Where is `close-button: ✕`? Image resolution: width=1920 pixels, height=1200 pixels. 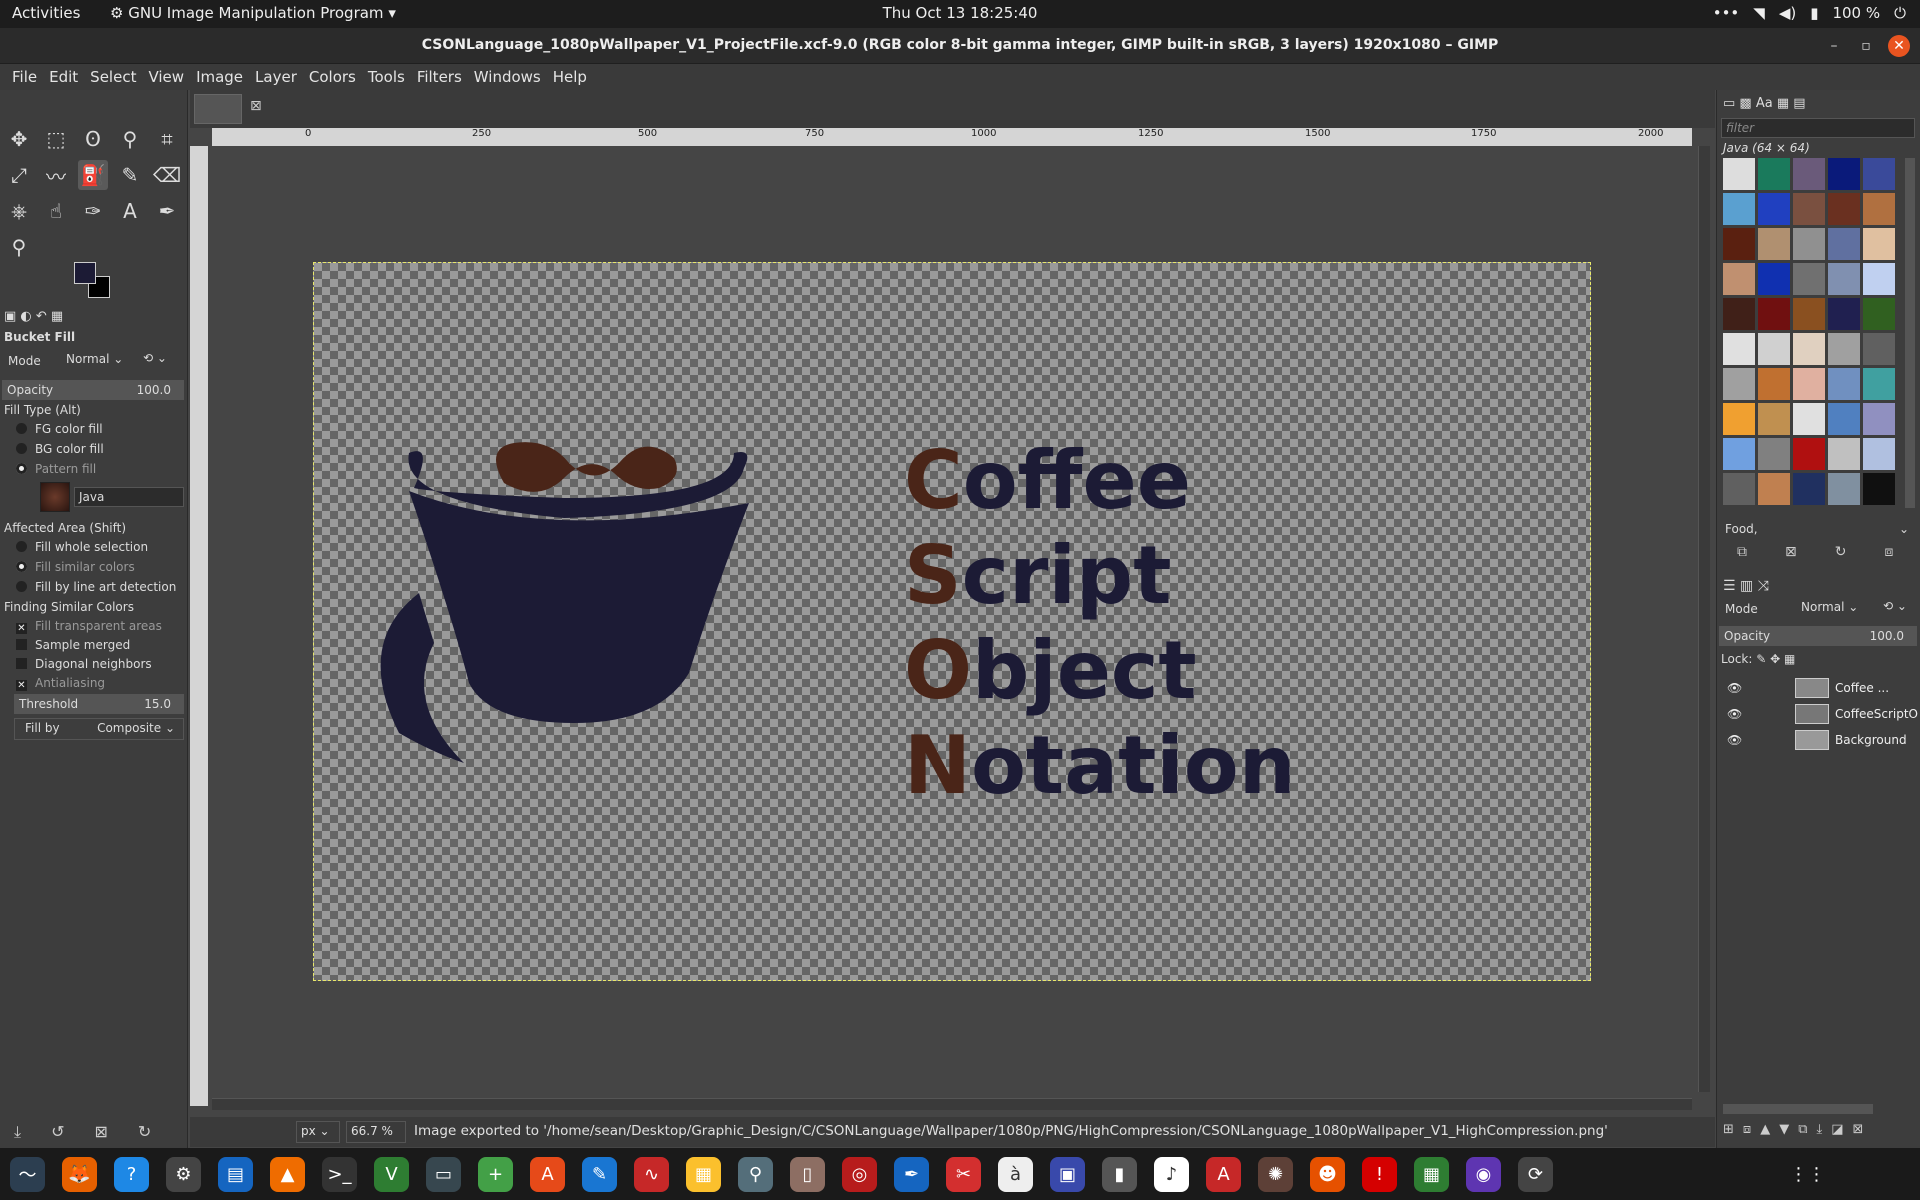
close-button: ✕ is located at coordinates (1899, 46).